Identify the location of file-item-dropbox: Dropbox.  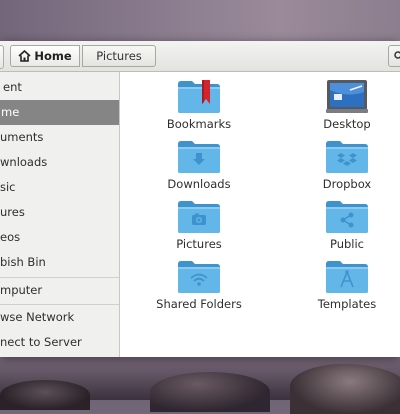
(346, 164).